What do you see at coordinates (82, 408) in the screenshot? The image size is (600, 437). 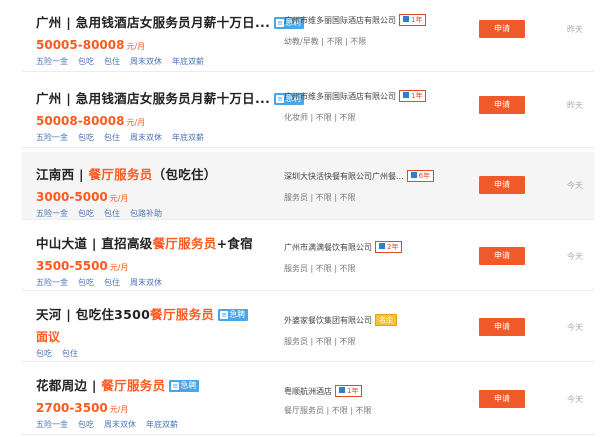 I see `salary: 2700-3500 元/月` at bounding box center [82, 408].